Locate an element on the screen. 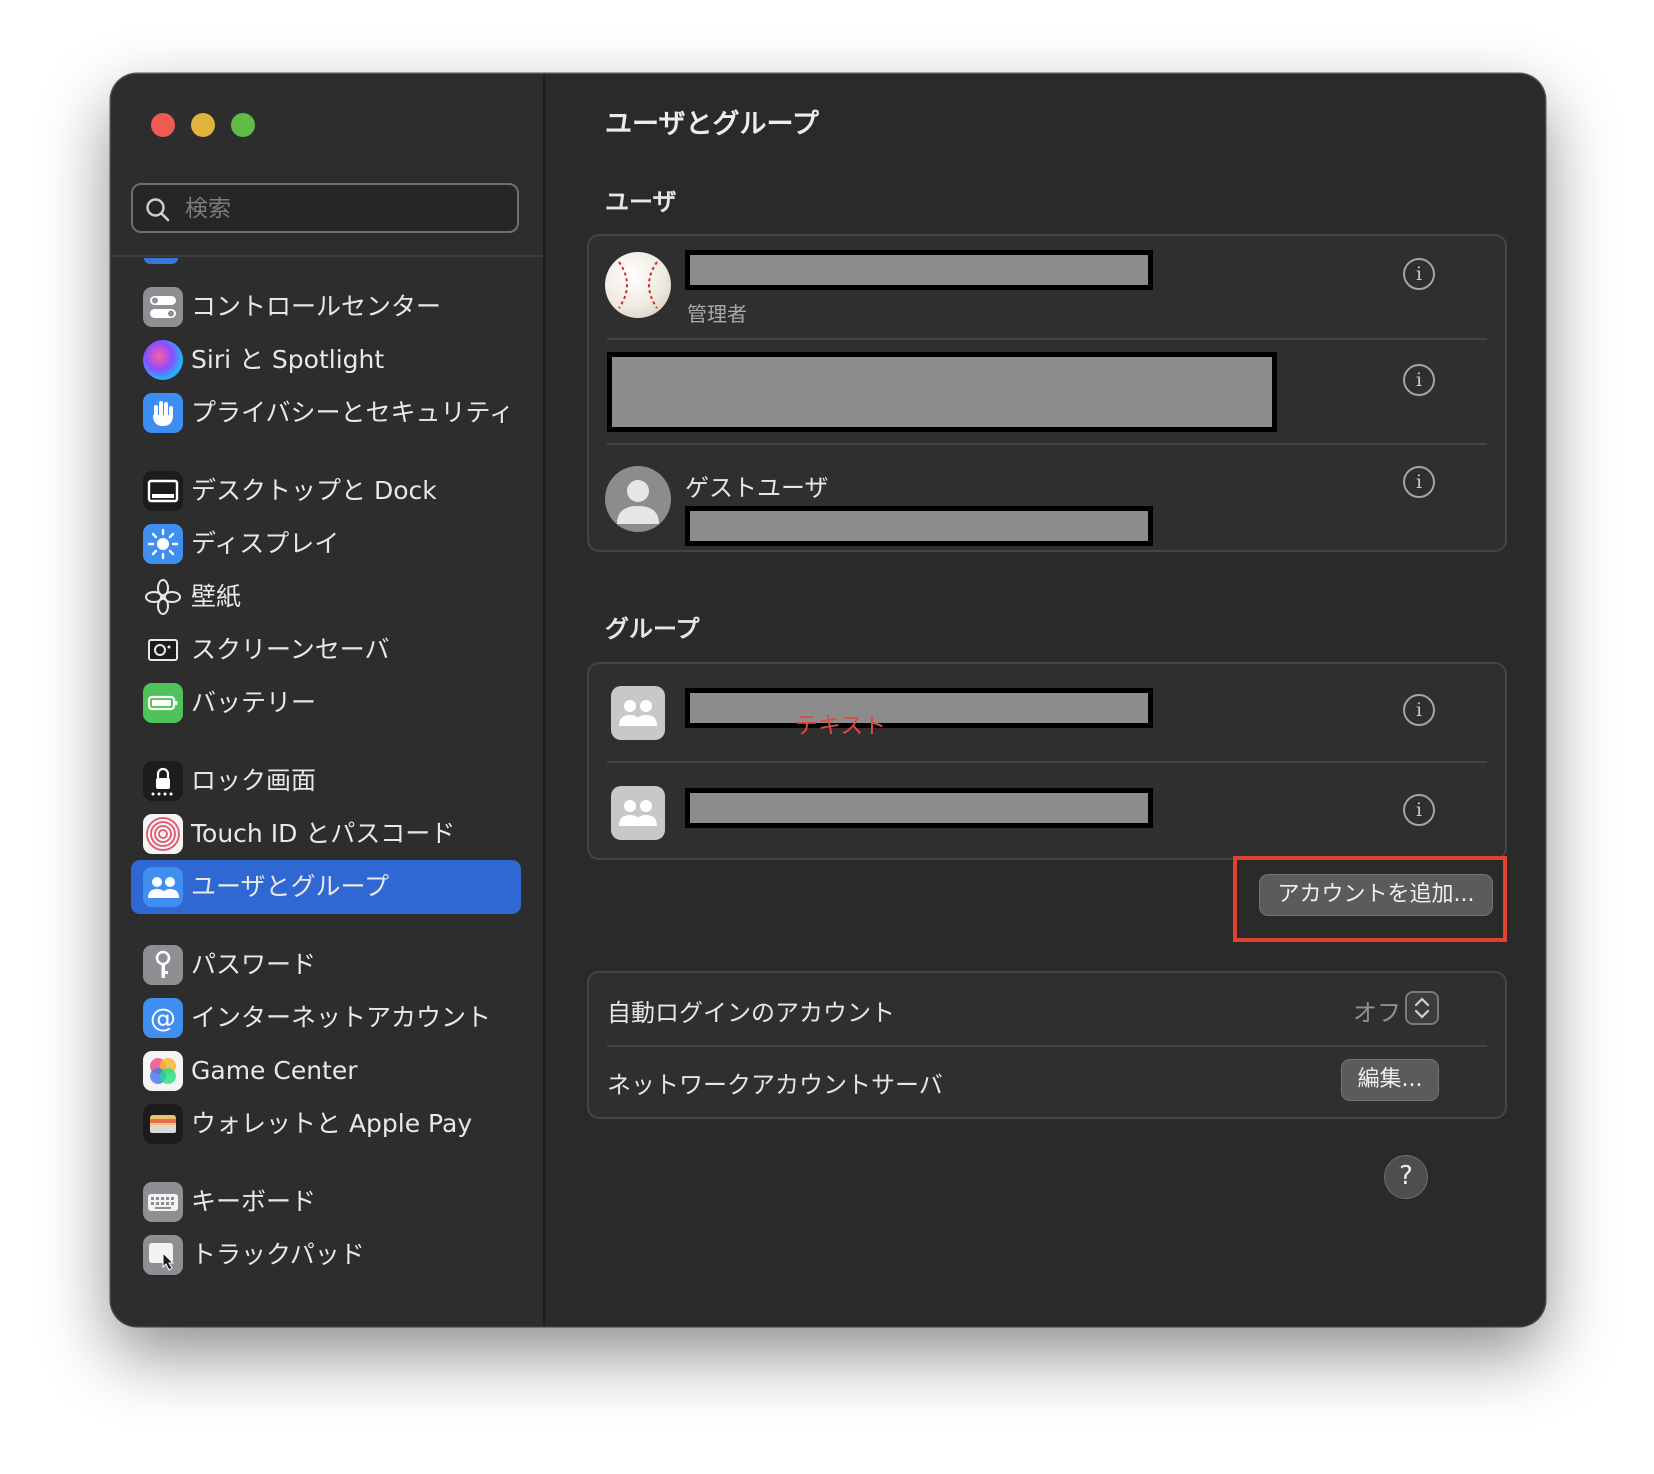  fingerprint-icon is located at coordinates (163, 834).